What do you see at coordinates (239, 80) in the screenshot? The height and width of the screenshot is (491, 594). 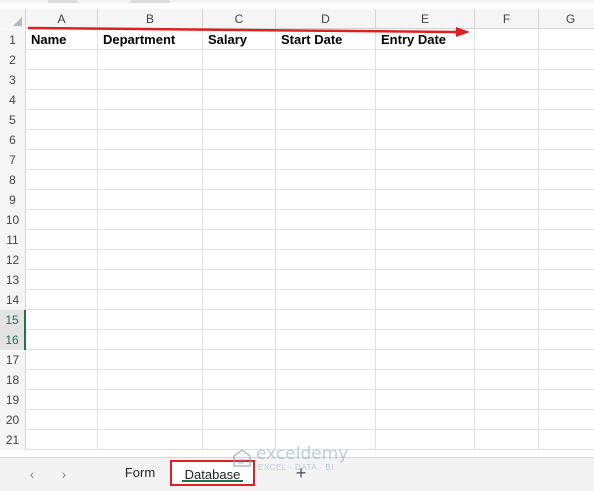 I see `cell-c3` at bounding box center [239, 80].